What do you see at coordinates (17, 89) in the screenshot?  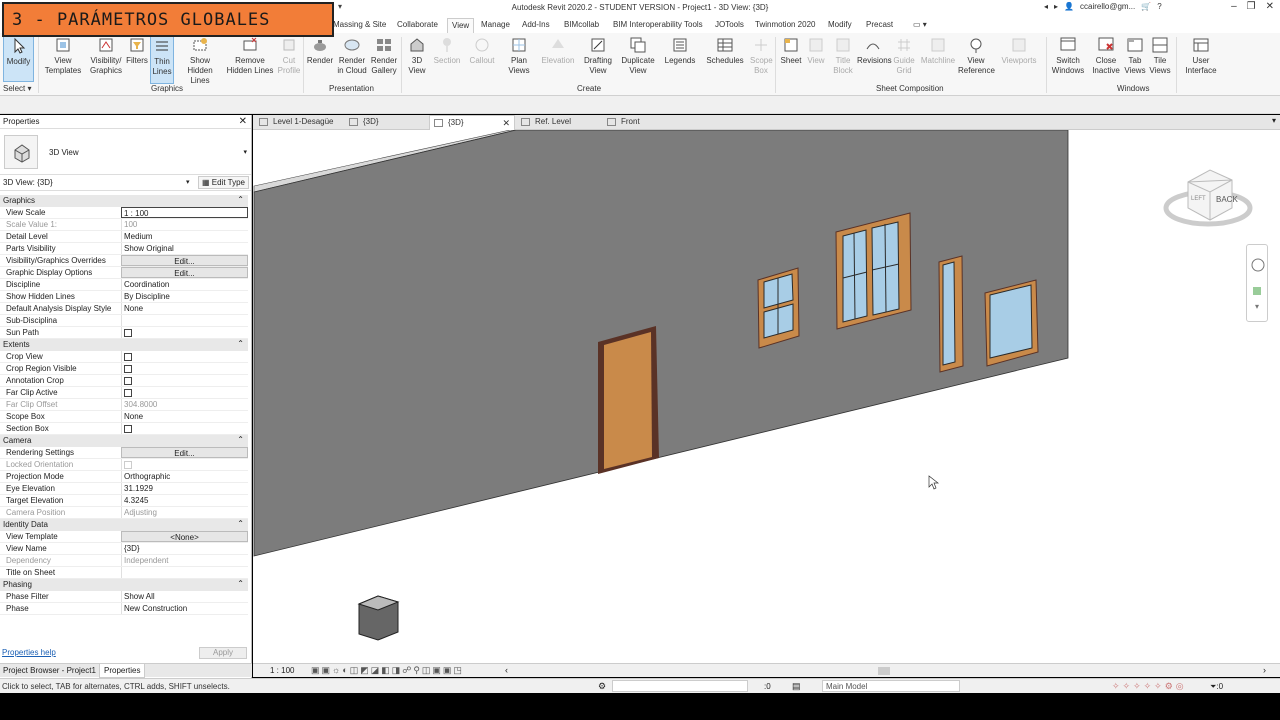 I see `select-dropdown: Select ▾` at bounding box center [17, 89].